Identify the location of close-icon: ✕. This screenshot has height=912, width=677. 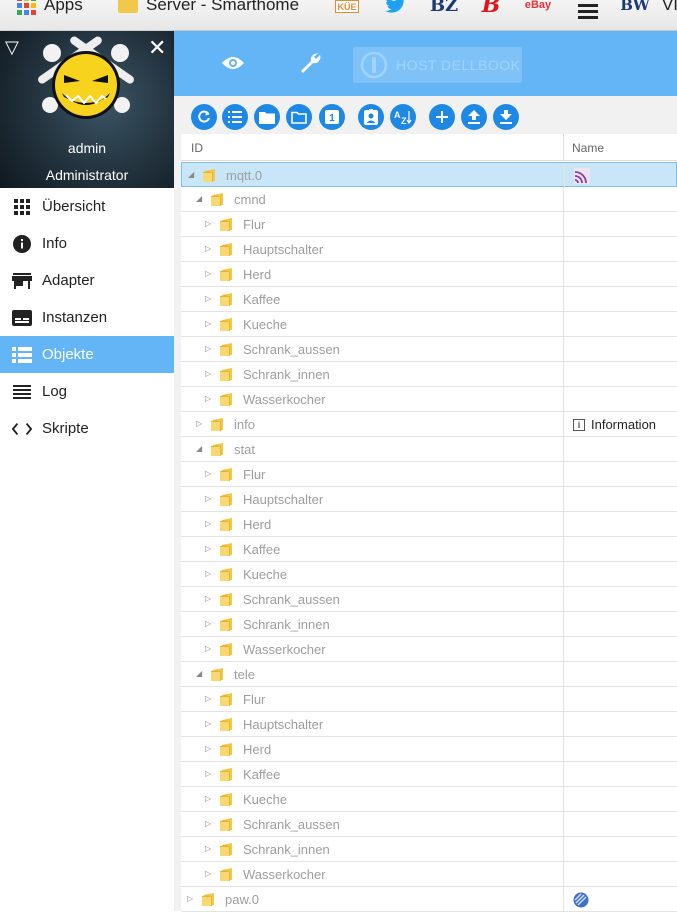
(157, 48).